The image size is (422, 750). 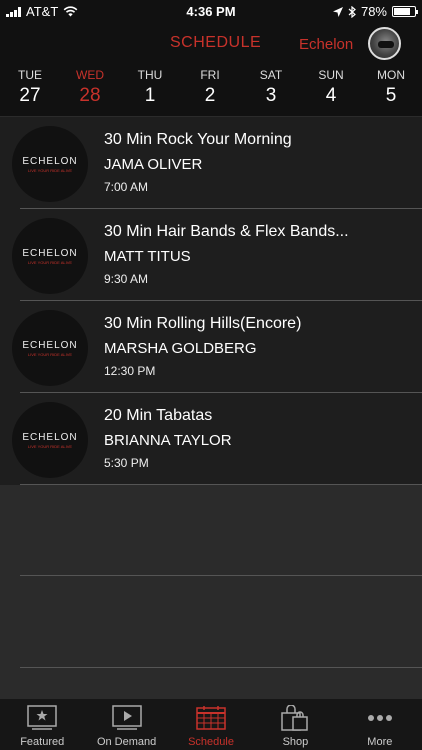 What do you see at coordinates (158, 415) in the screenshot?
I see `class-title: 20 Min Tabatas` at bounding box center [158, 415].